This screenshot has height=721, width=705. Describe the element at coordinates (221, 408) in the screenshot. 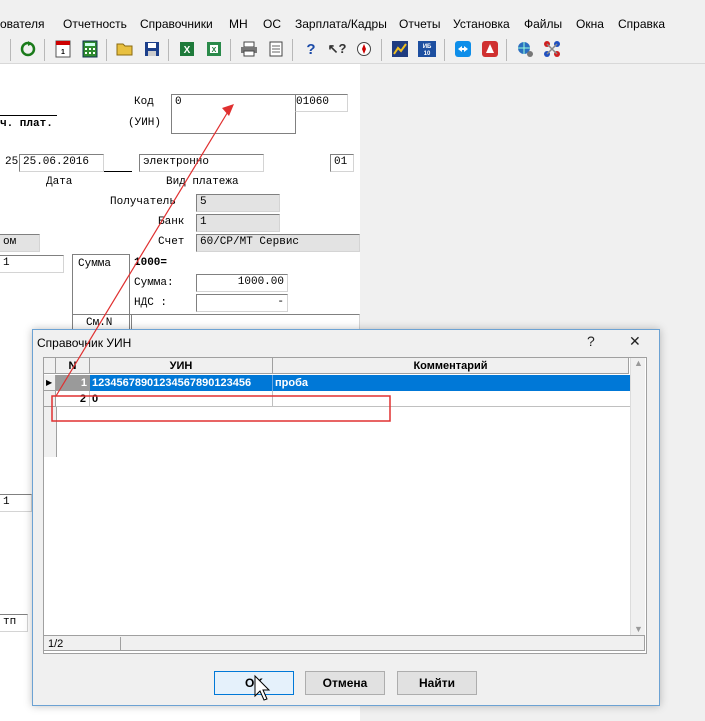

I see `annotation-box` at that location.